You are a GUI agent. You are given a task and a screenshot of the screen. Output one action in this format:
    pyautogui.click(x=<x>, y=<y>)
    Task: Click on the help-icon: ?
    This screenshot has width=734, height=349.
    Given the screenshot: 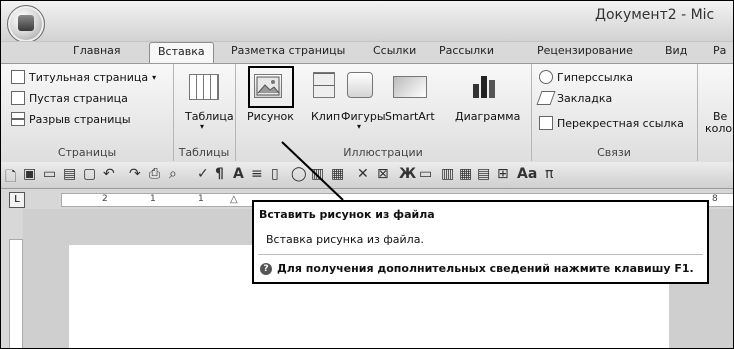 What is the action you would take?
    pyautogui.click(x=266, y=268)
    